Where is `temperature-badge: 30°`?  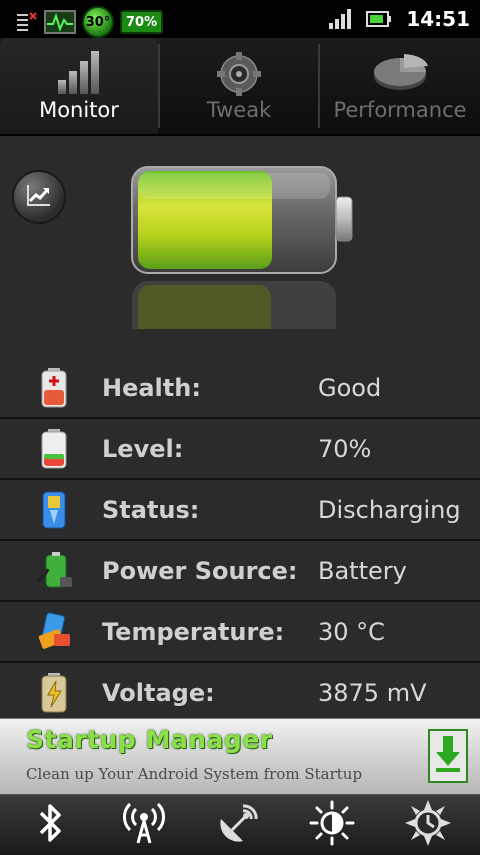 temperature-badge: 30° is located at coordinates (98, 22).